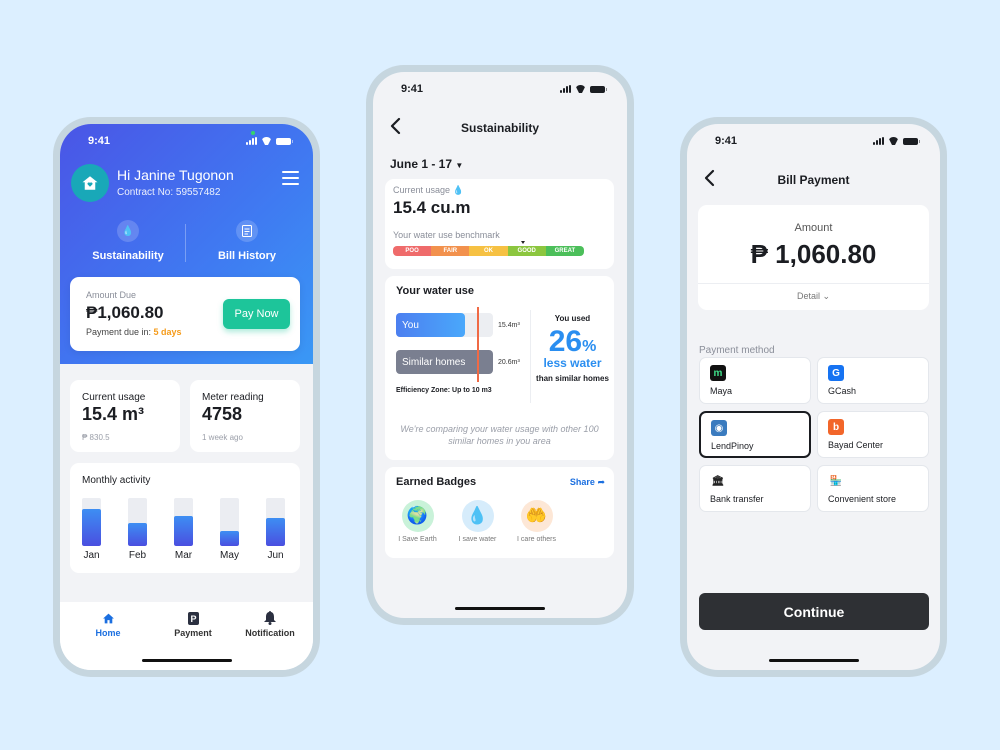  Describe the element at coordinates (478, 344) in the screenshot. I see `efficiency-zone-line` at that location.